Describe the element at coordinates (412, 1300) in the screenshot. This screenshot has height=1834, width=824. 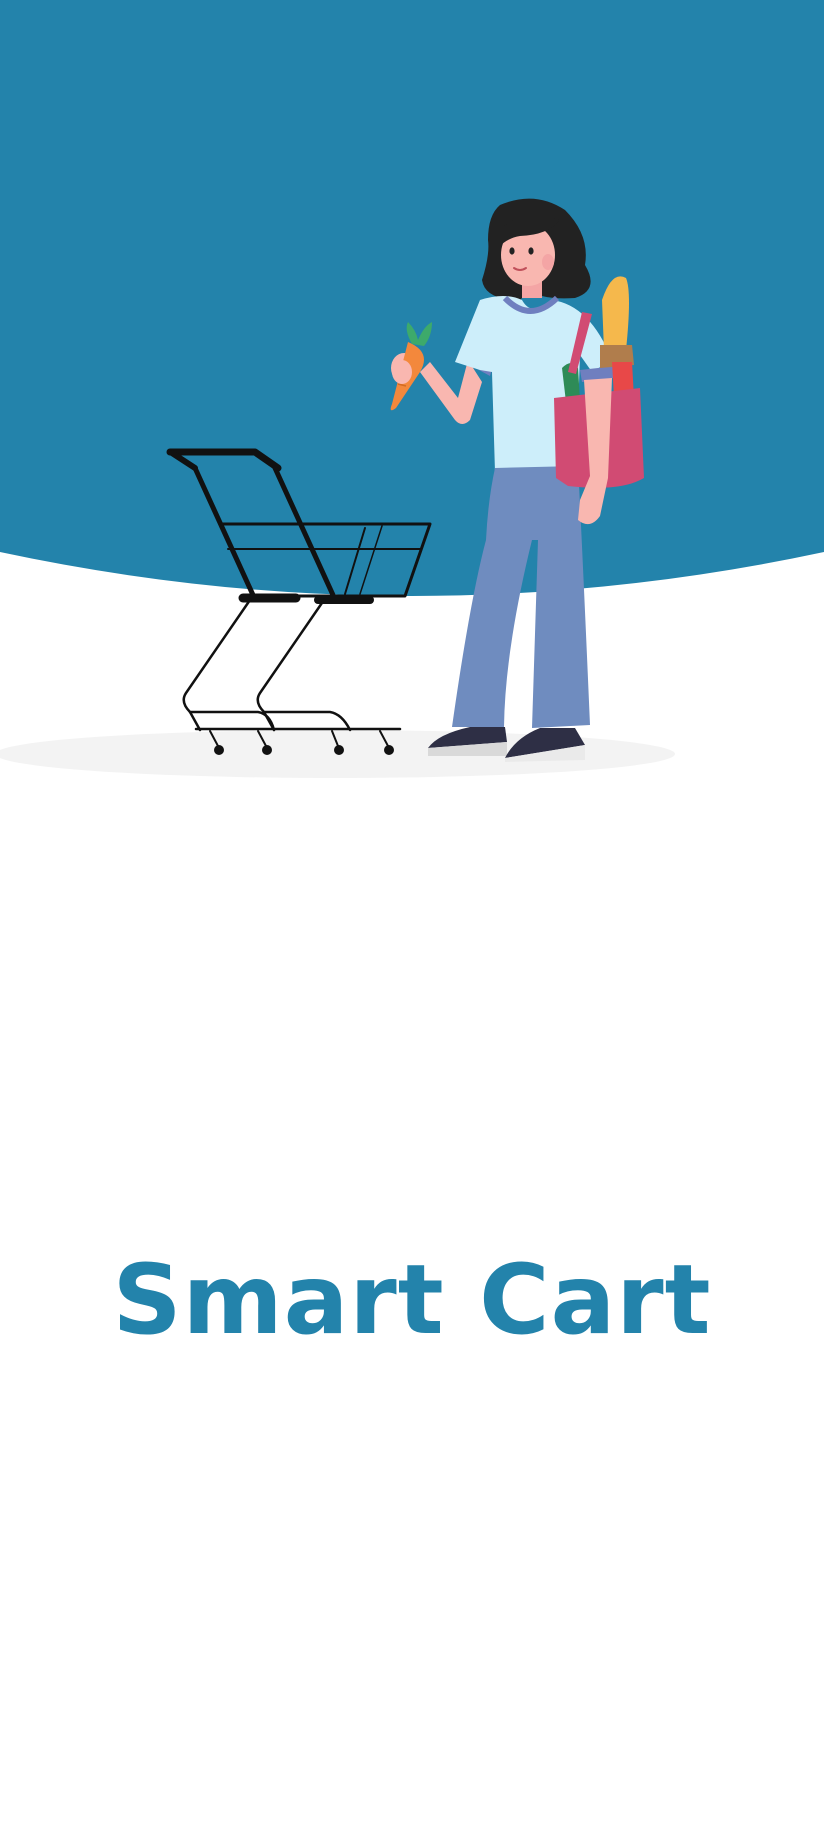
I see `app-title: Smart Cart` at that location.